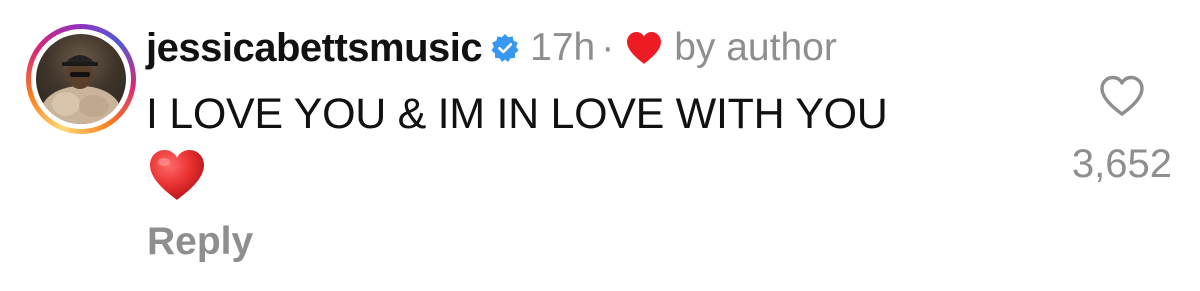  I want to click on avatar, so click(81, 79).